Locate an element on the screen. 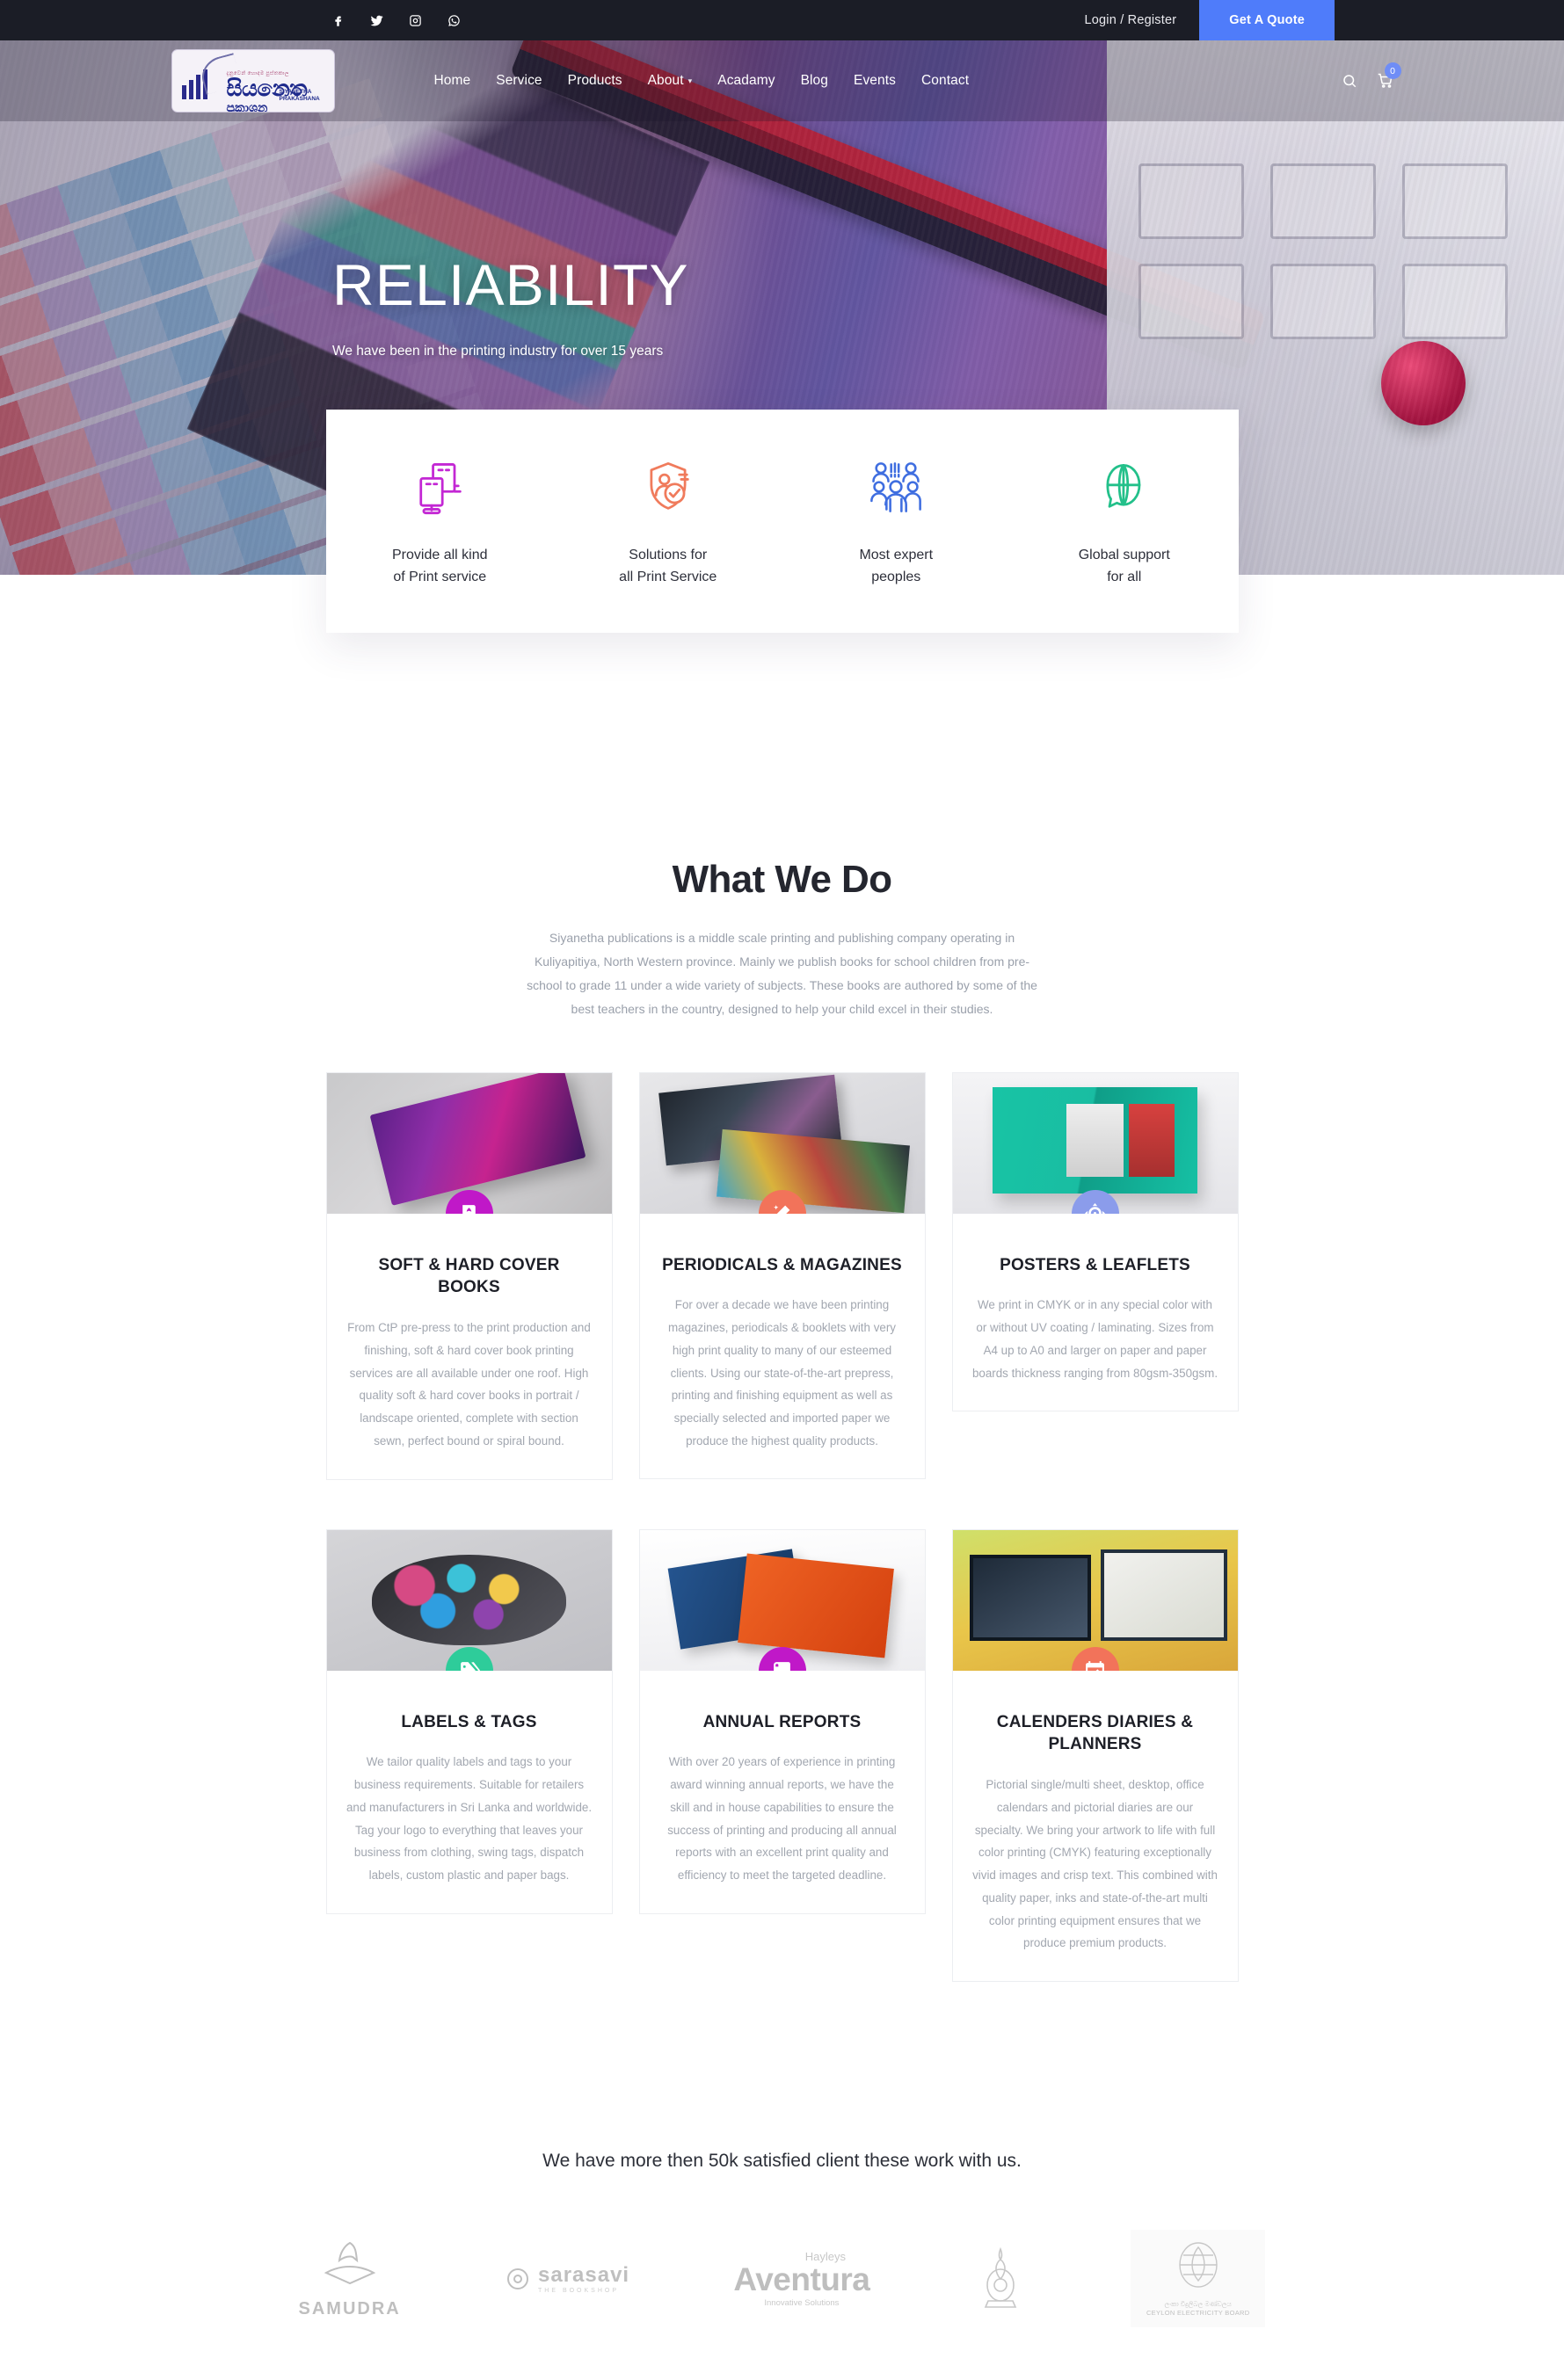 The width and height of the screenshot is (1564, 2380). logo-top-line: දැනුවෙන් හොඳම පුස්තකාල is located at coordinates (257, 73).